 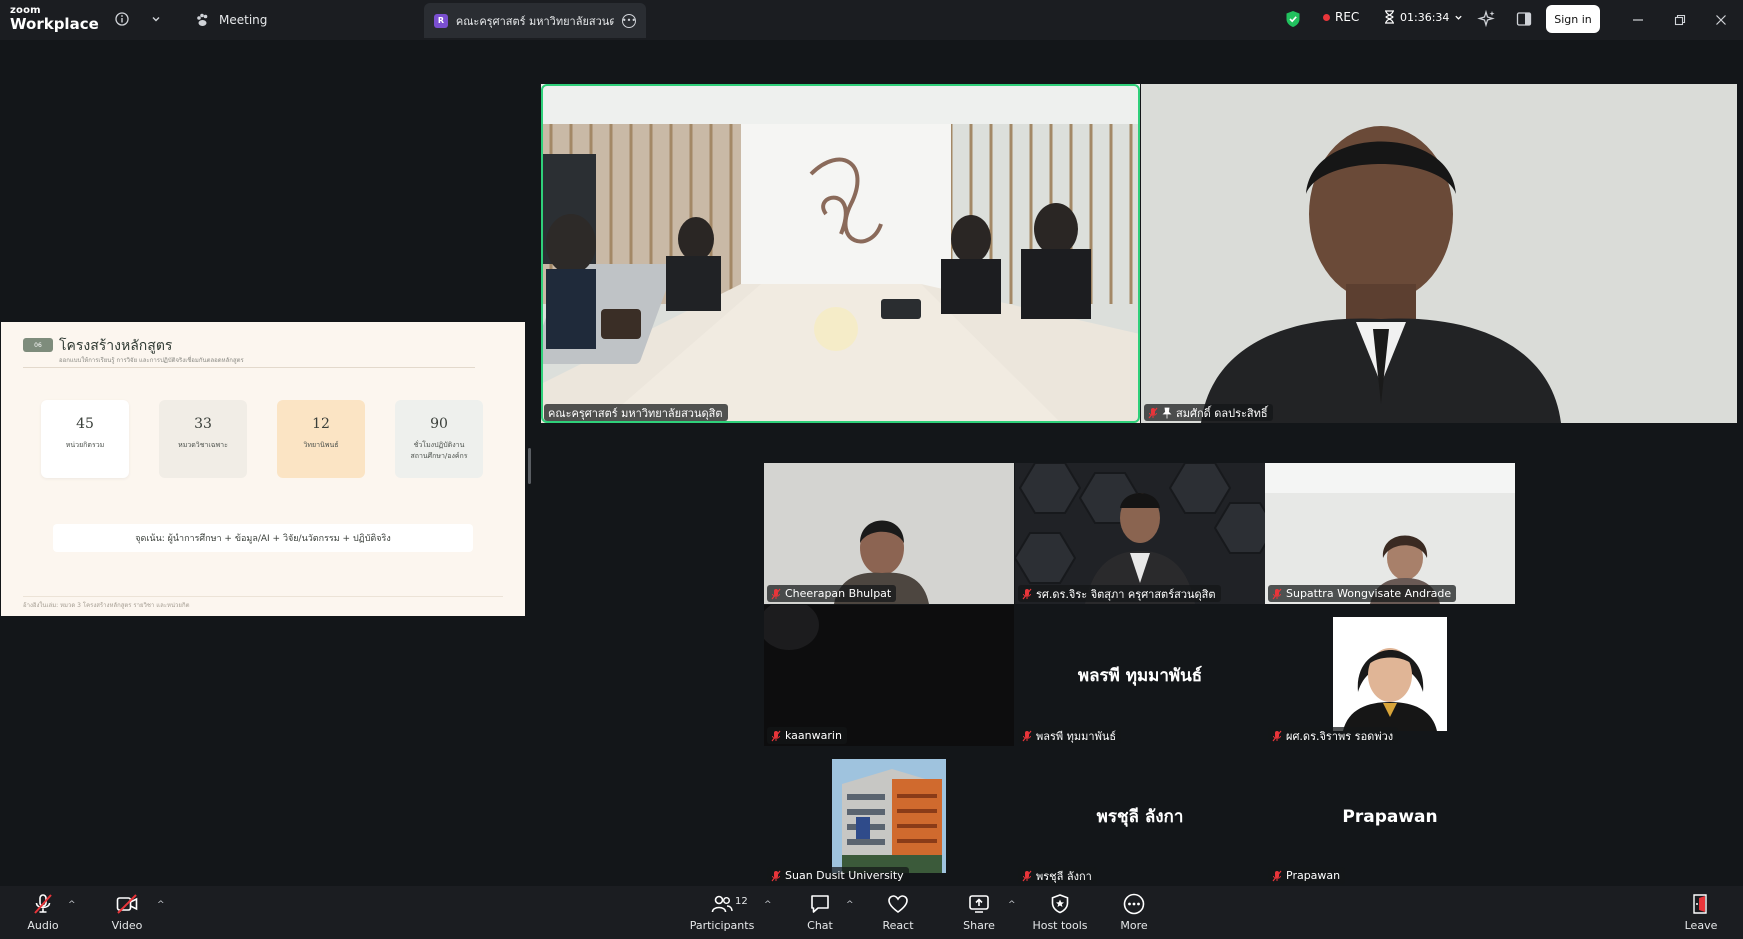 What do you see at coordinates (1700, 904) in the screenshot?
I see `leave-icon` at bounding box center [1700, 904].